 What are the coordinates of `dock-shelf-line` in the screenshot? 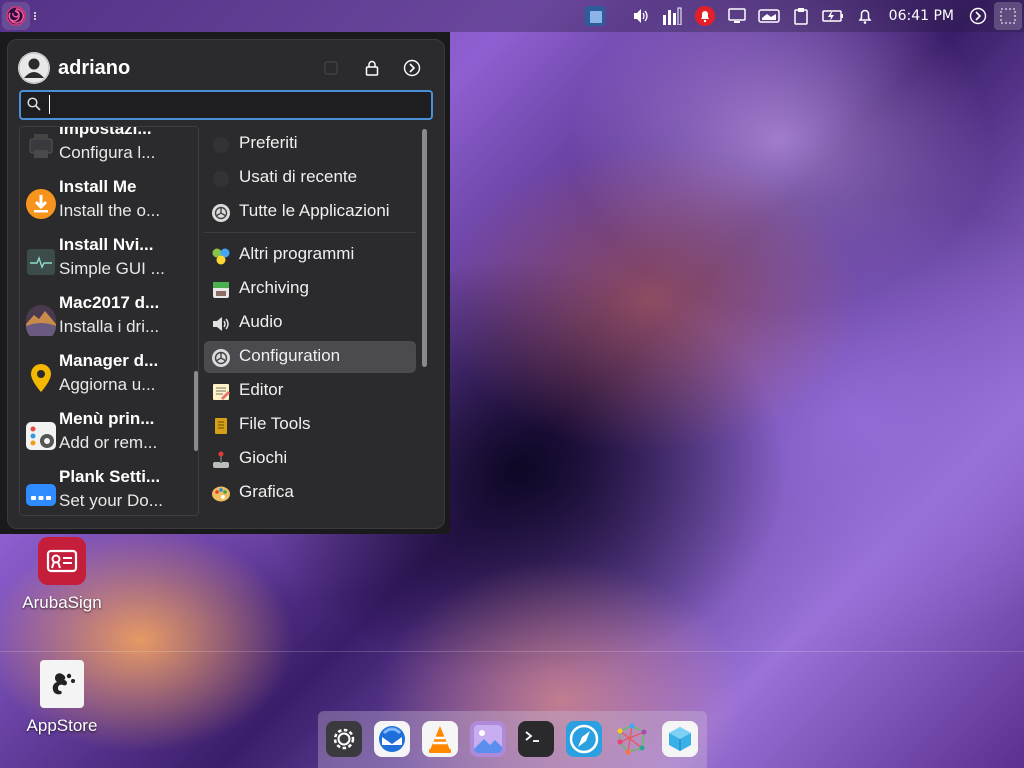 It's located at (512, 651).